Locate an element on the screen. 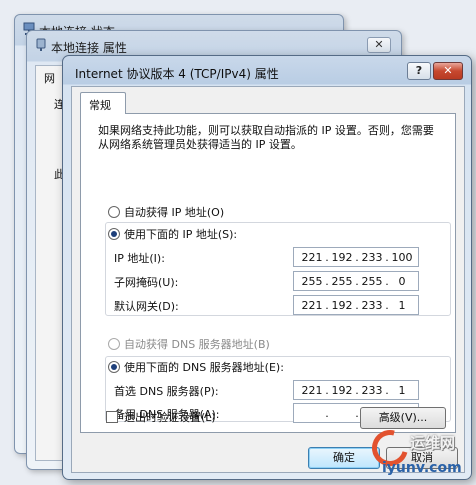 This screenshot has height=485, width=476. watermark-text: 运维网 is located at coordinates (433, 443).